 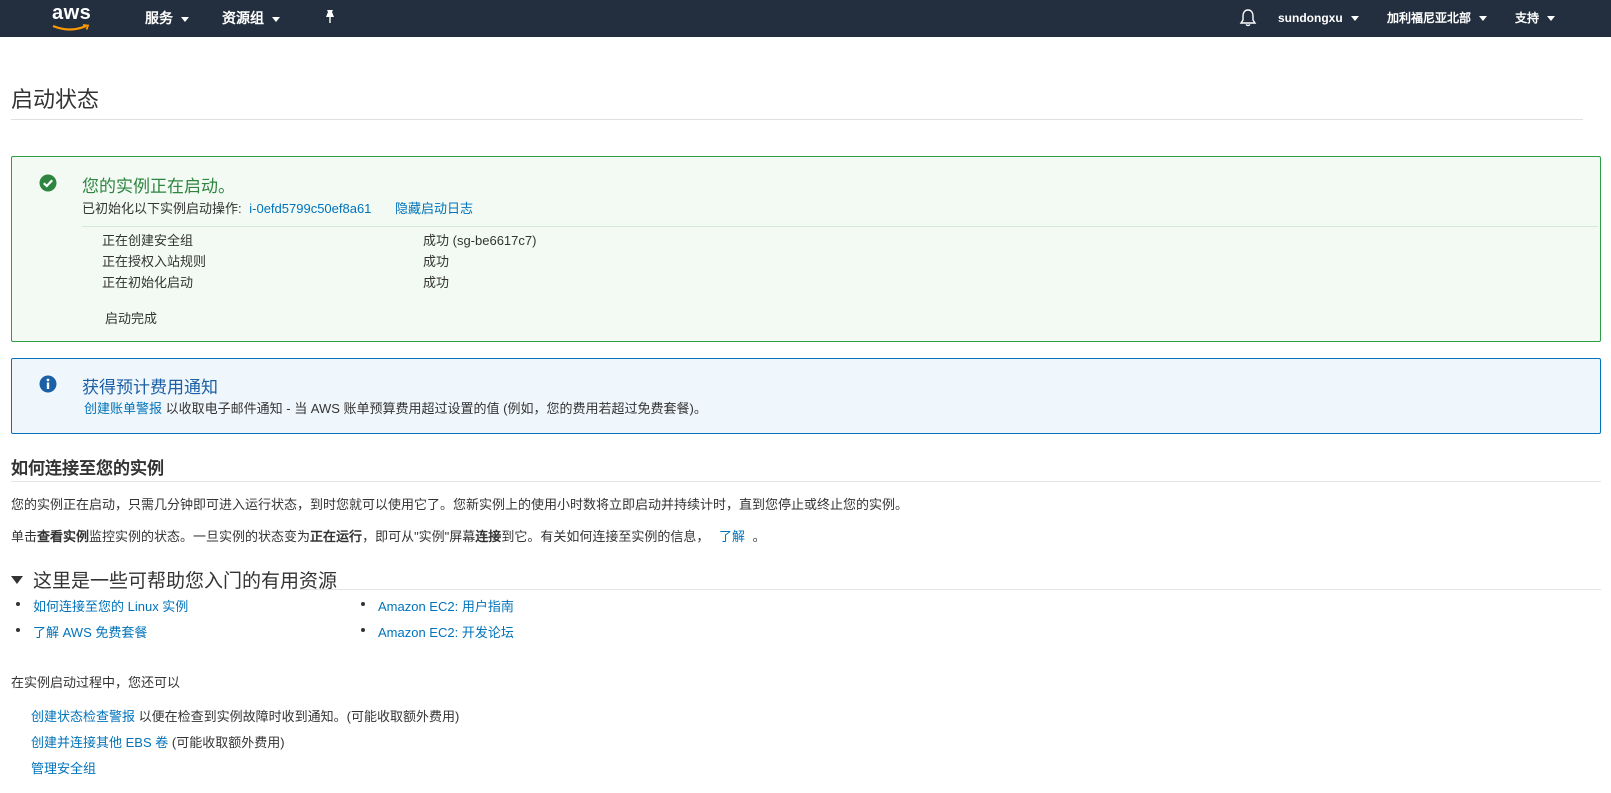 What do you see at coordinates (228, 742) in the screenshot?
I see `also-item-text: (可能收取额外费用)` at bounding box center [228, 742].